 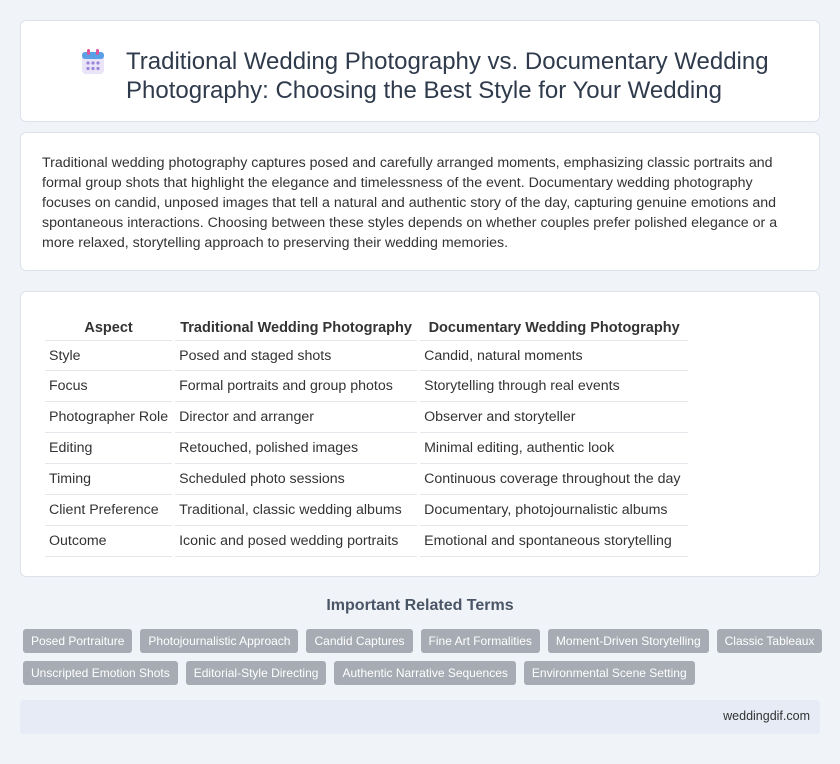 I want to click on table-cell: Style, so click(x=109, y=355).